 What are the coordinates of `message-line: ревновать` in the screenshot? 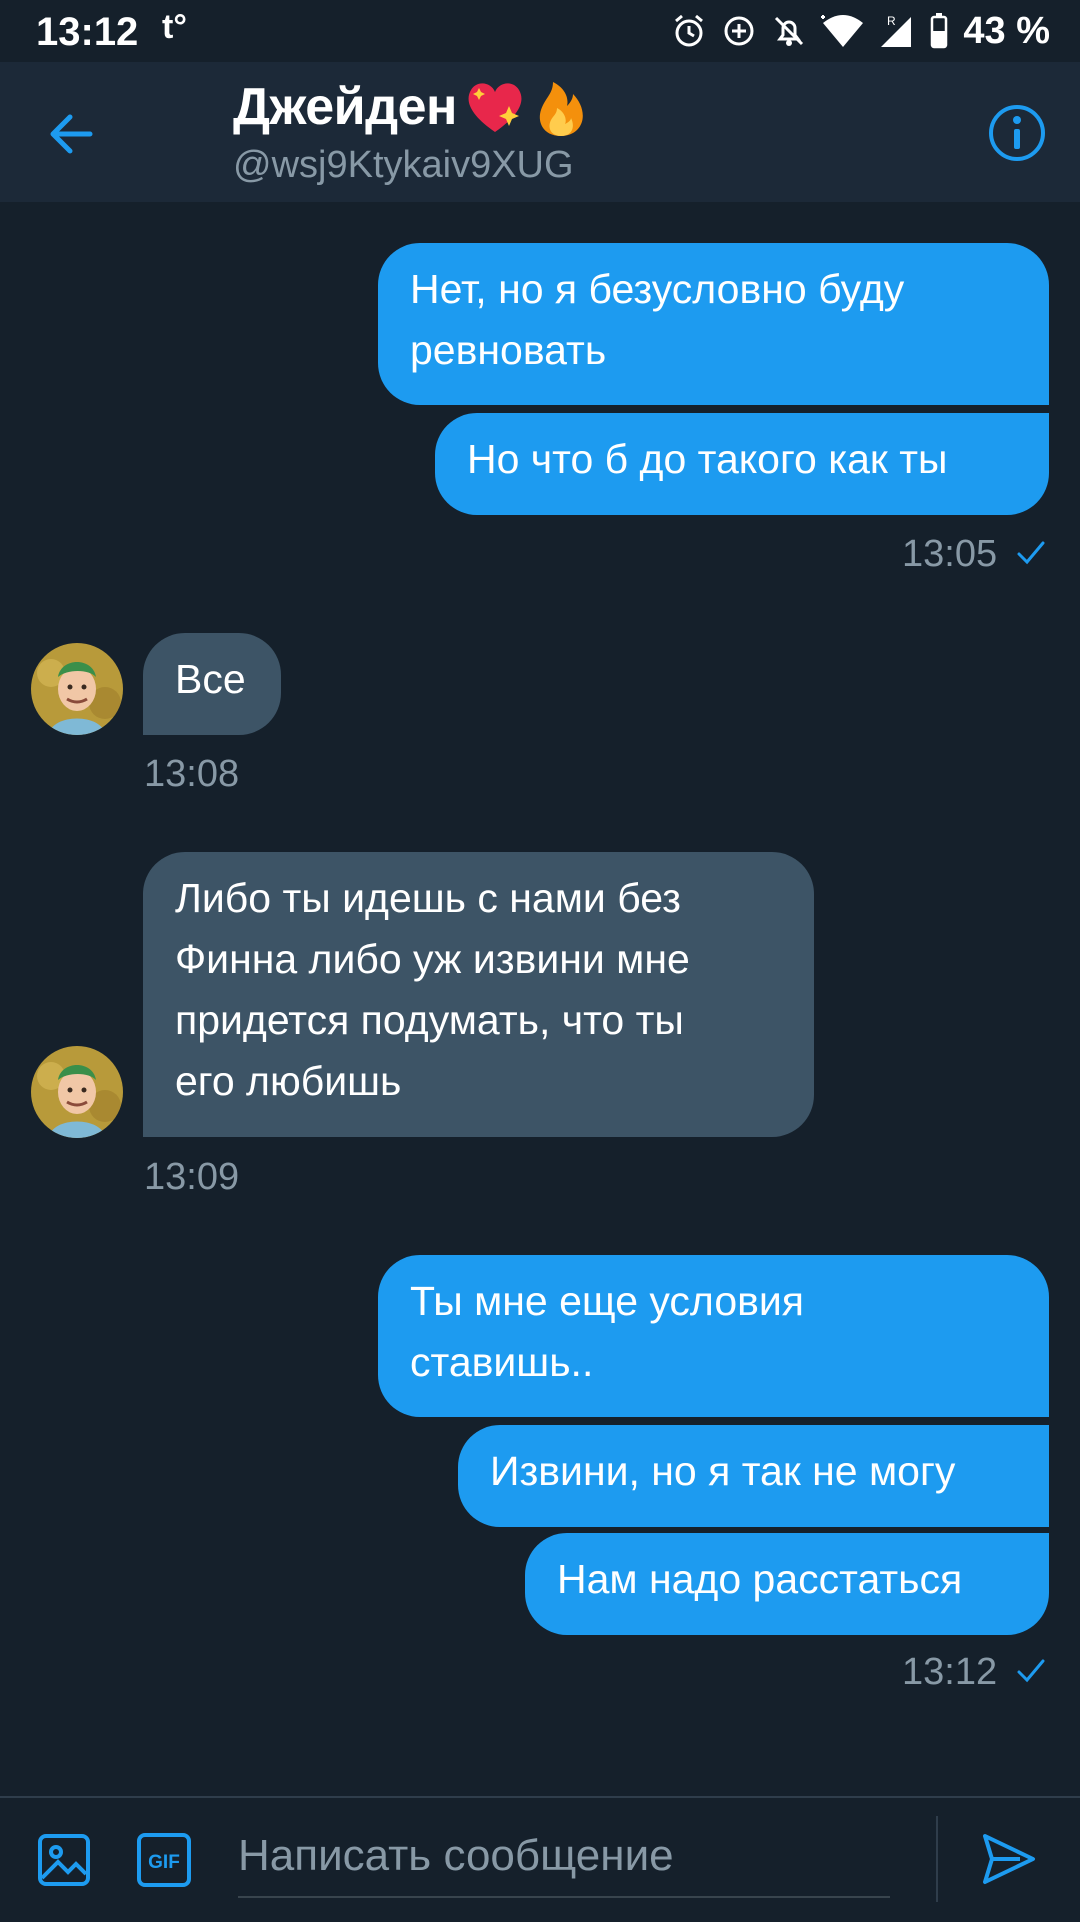 It's located at (508, 350).